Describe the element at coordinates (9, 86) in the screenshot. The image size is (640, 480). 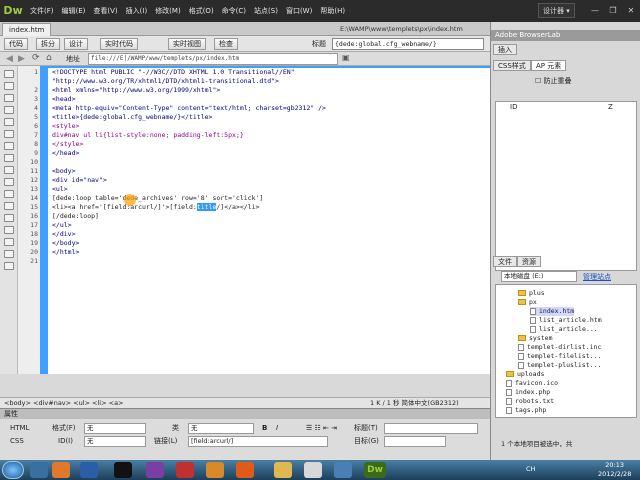
I see `collapse-tag-icon` at that location.